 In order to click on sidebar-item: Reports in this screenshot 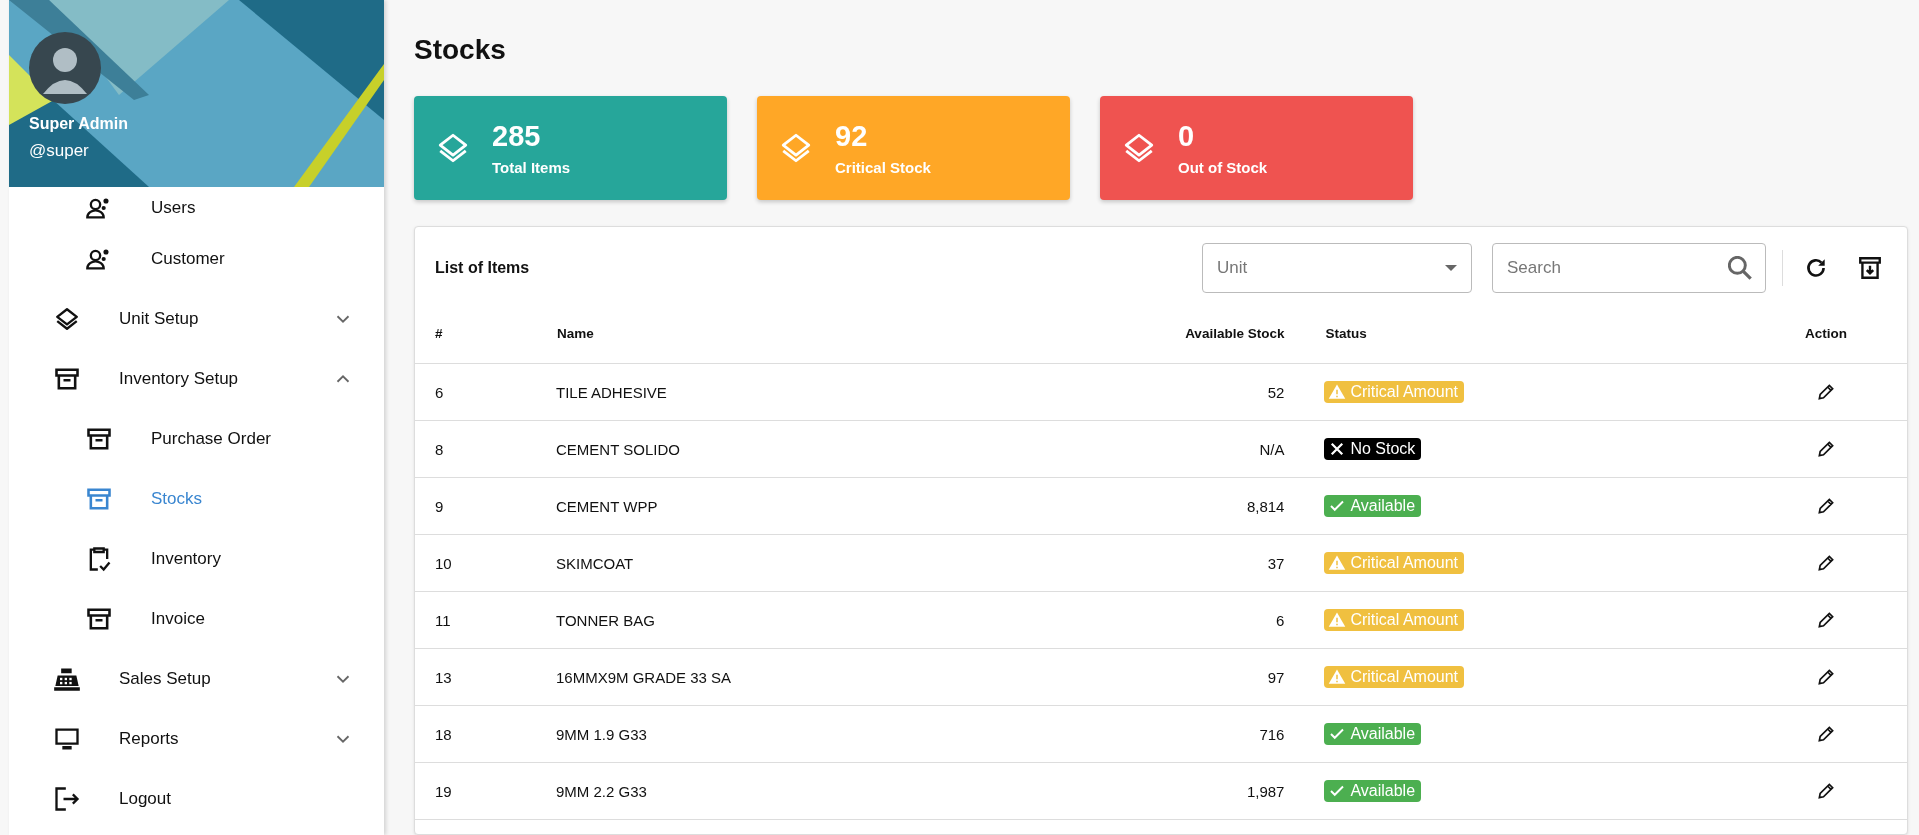, I will do `click(196, 739)`.